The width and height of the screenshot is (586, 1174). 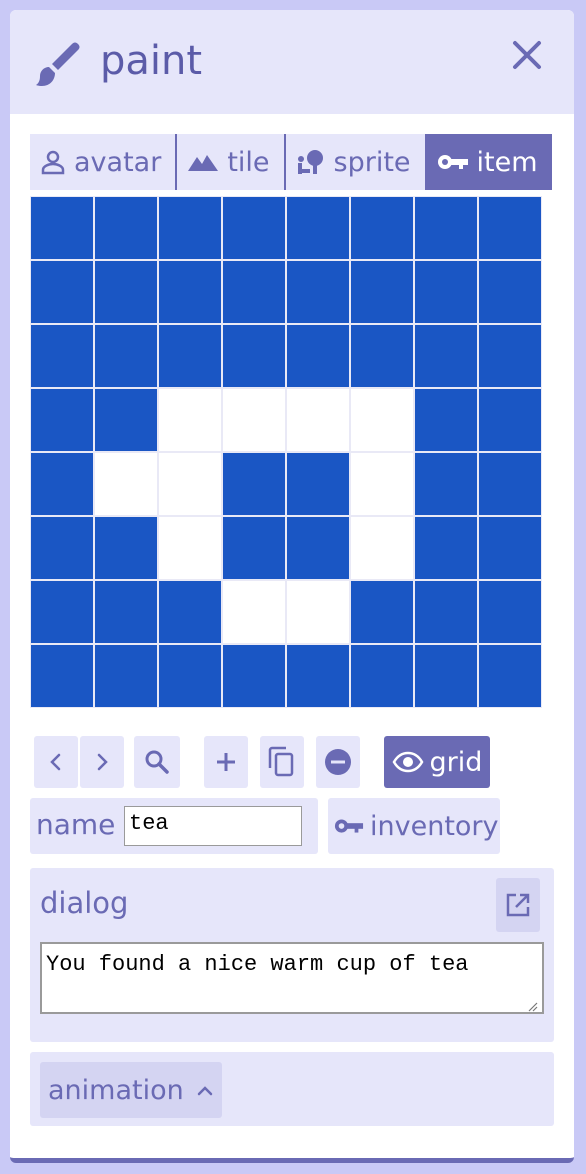 I want to click on paint-titlebar: paint, so click(x=292, y=62).